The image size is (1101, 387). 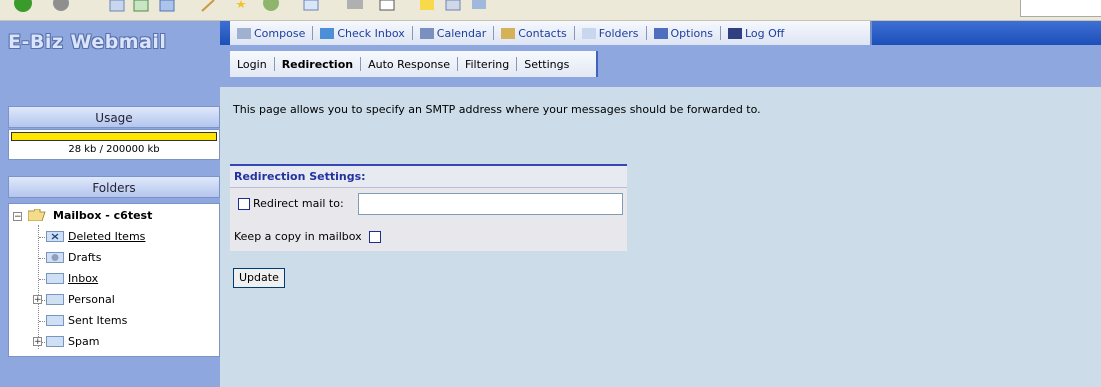 What do you see at coordinates (490, 204) in the screenshot?
I see `redirect-address-input` at bounding box center [490, 204].